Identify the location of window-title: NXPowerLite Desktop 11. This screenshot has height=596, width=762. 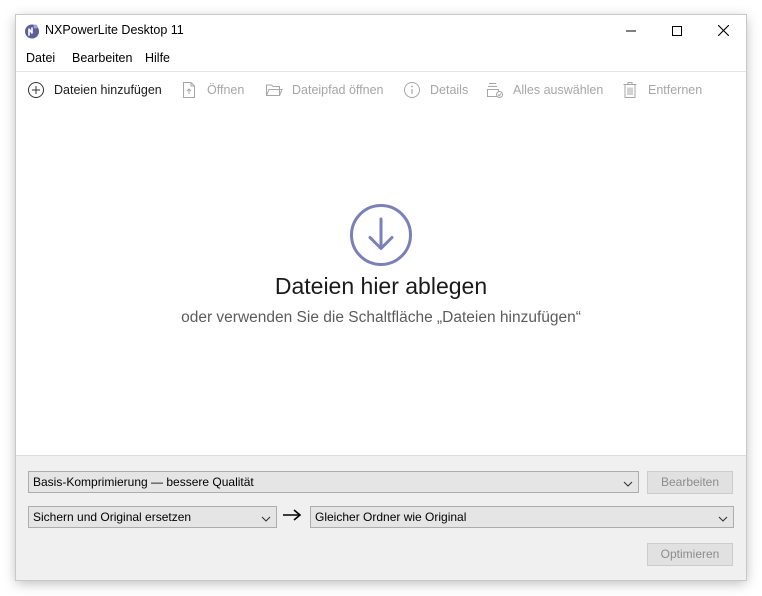
(114, 30).